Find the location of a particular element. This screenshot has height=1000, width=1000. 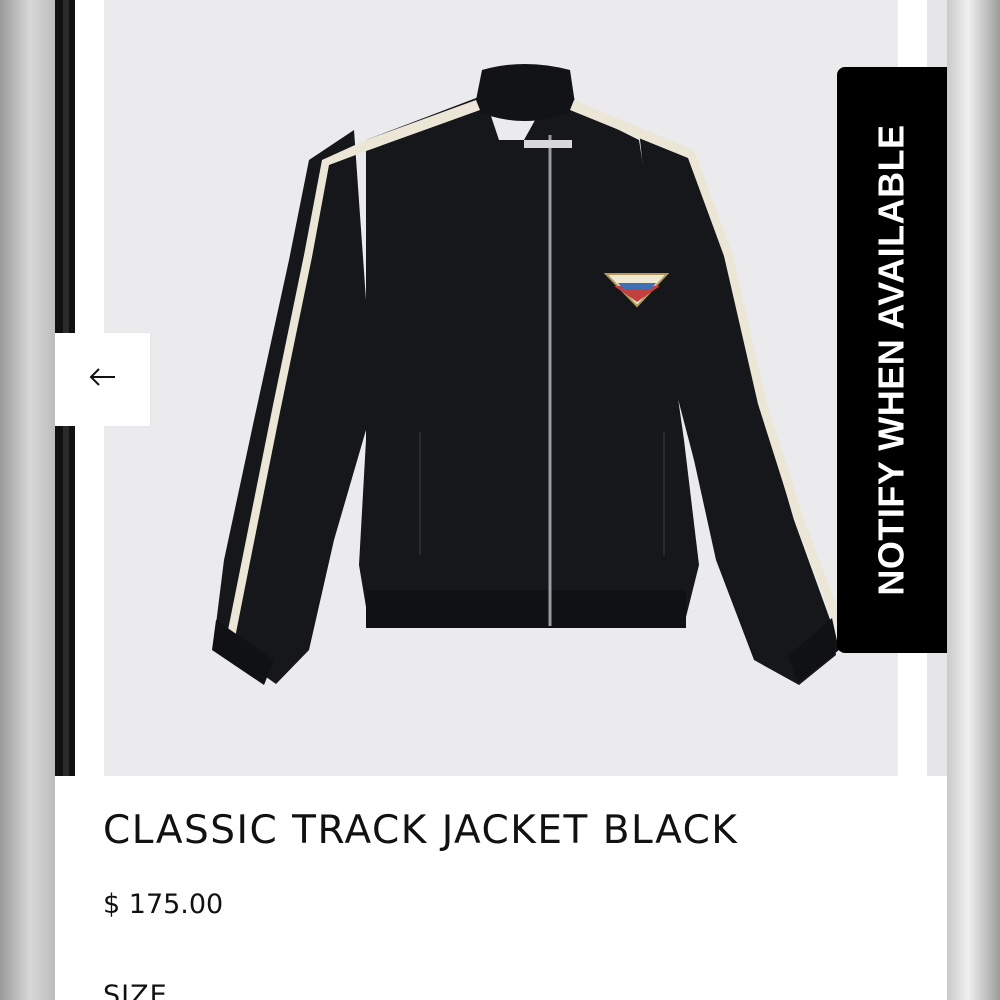

product-price: $ 175.00 is located at coordinates (163, 904).